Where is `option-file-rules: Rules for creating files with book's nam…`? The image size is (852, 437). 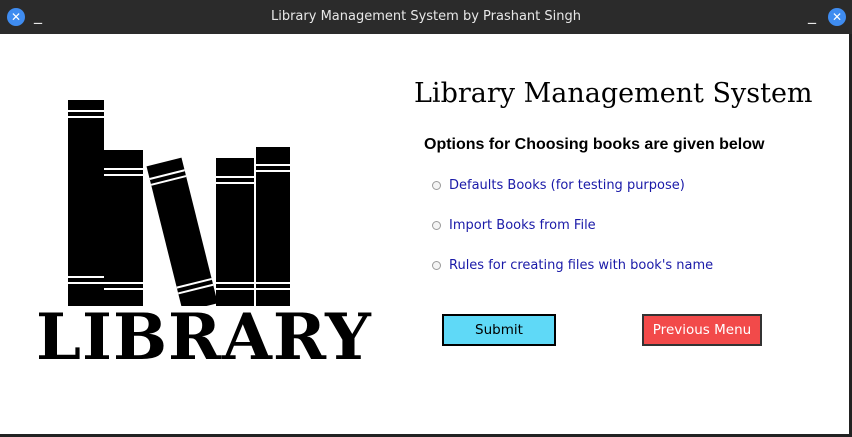 option-file-rules: Rules for creating files with book's nam… is located at coordinates (572, 265).